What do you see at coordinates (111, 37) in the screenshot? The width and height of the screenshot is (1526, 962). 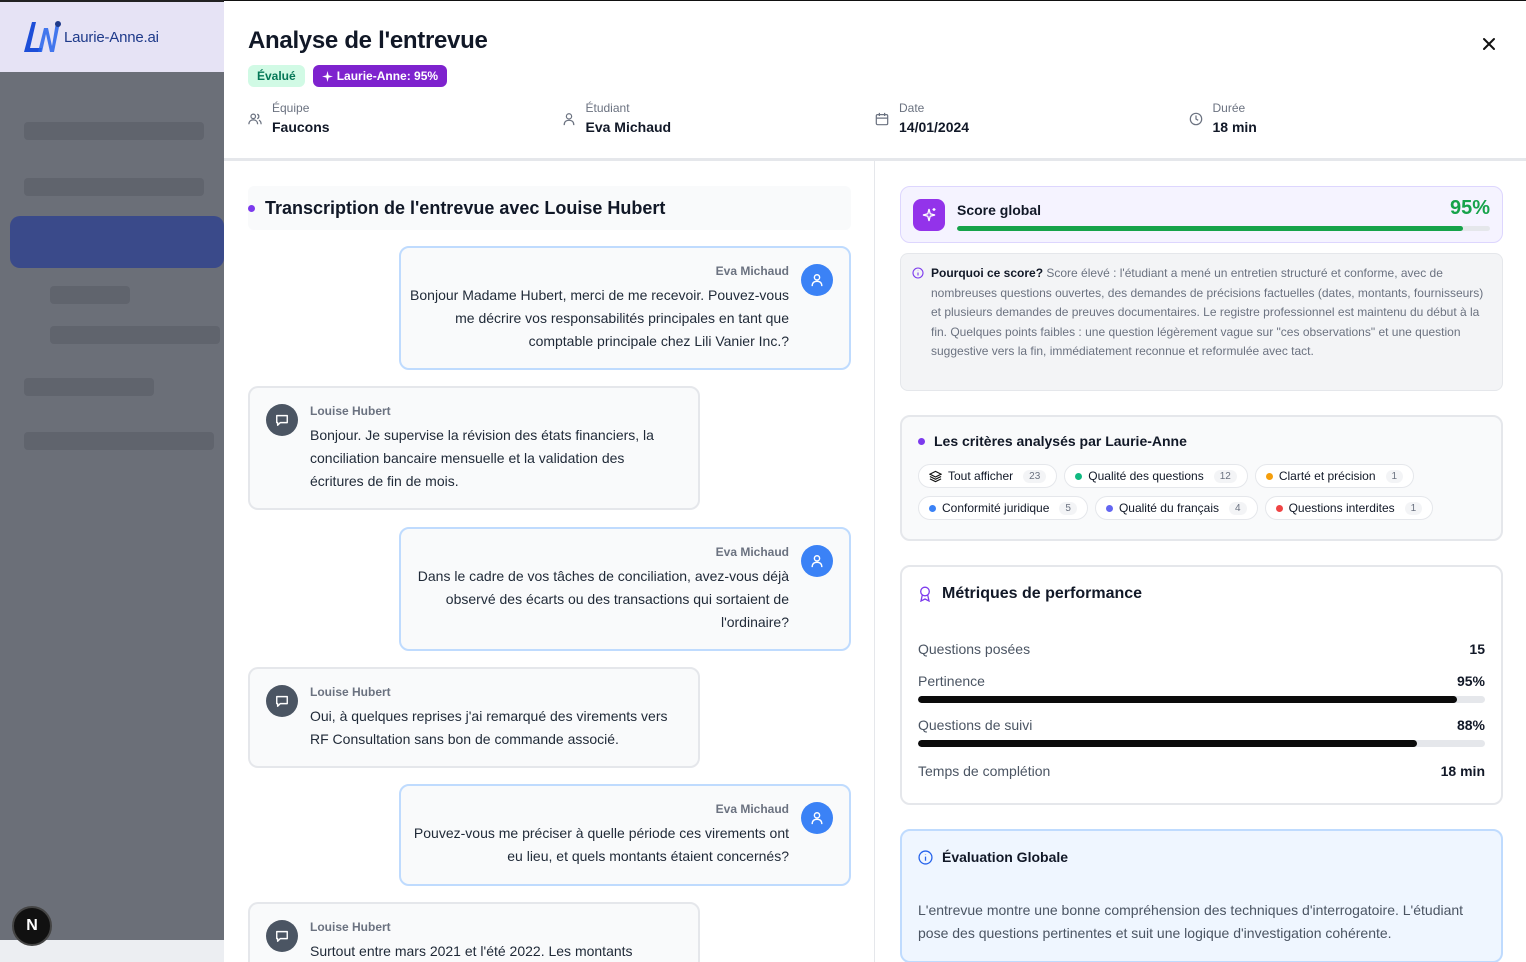 I see `logo-text: Laurie-Anne.ai` at bounding box center [111, 37].